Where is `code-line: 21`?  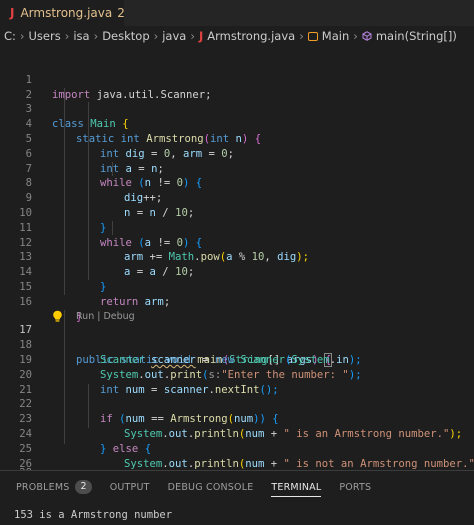 code-line: 21 is located at coordinates (237, 382).